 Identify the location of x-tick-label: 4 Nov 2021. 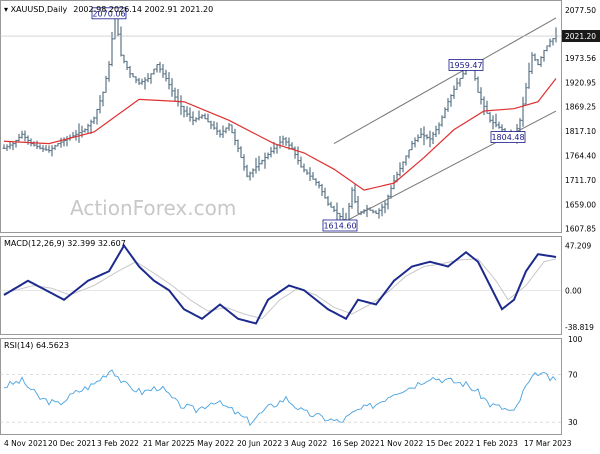
(25, 443).